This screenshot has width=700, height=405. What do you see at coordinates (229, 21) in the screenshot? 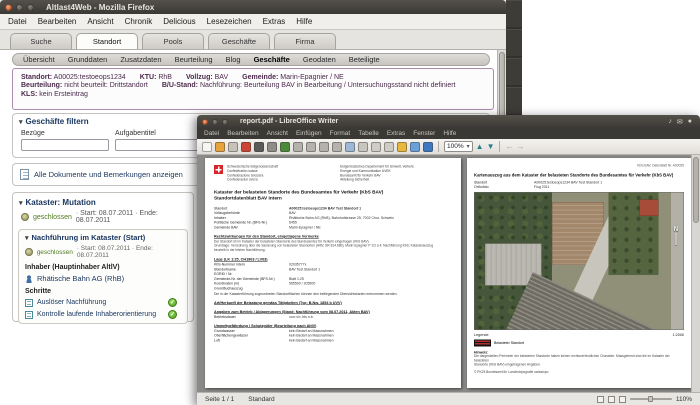
I see `menu-item: Lesezeichen` at bounding box center [229, 21].